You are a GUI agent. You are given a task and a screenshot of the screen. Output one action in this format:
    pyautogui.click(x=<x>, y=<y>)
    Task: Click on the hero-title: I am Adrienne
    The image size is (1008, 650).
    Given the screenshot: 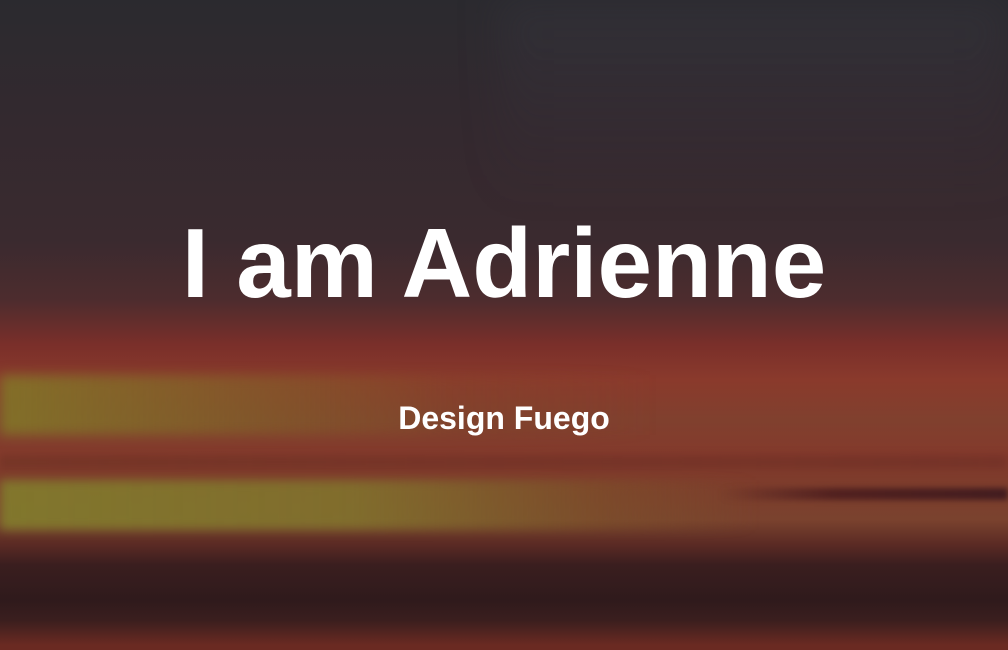 What is the action you would take?
    pyautogui.click(x=504, y=263)
    